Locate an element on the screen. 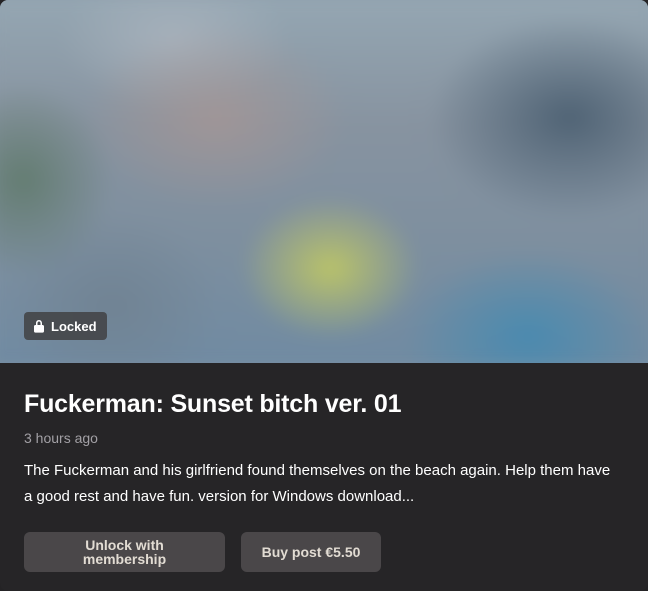 The image size is (648, 591). locked-badge: Locked is located at coordinates (65, 326).